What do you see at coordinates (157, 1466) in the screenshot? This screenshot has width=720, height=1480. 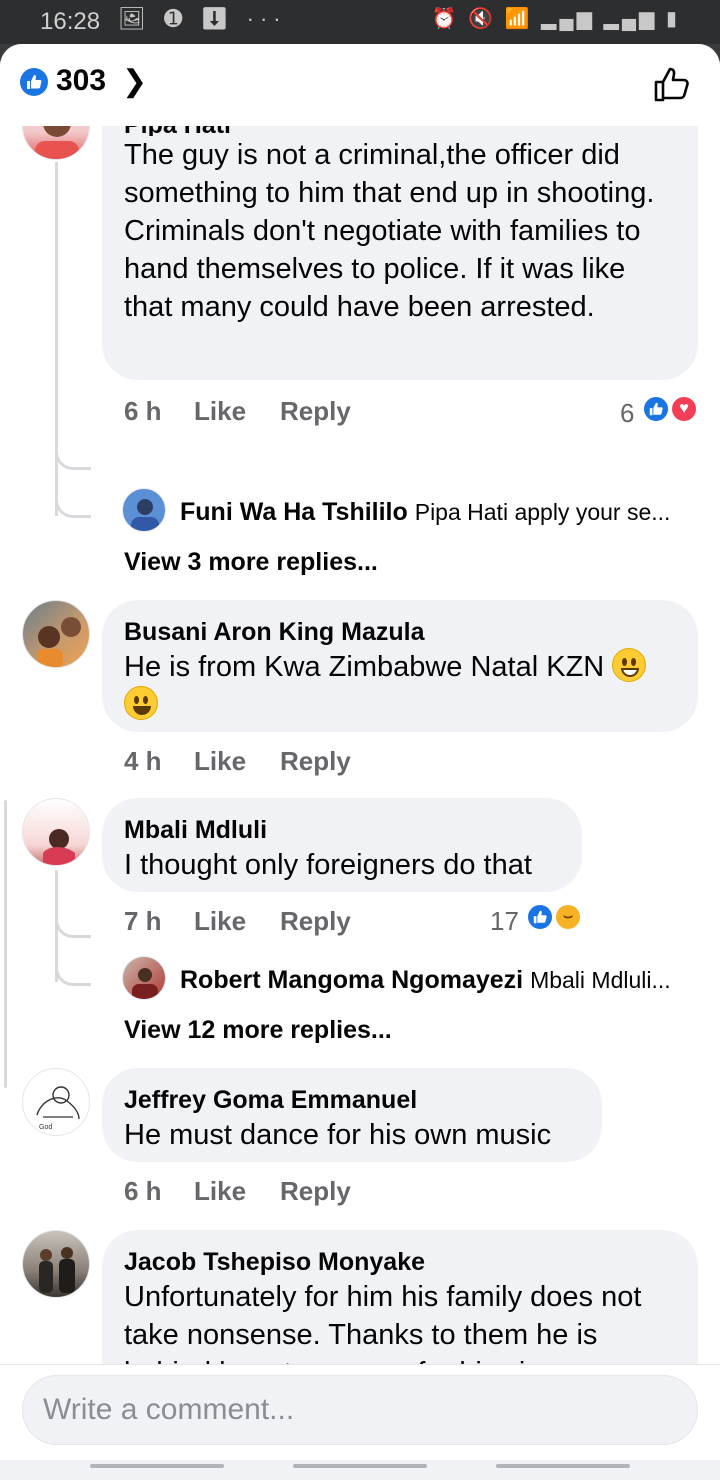 I see `nav-recents-indicator` at bounding box center [157, 1466].